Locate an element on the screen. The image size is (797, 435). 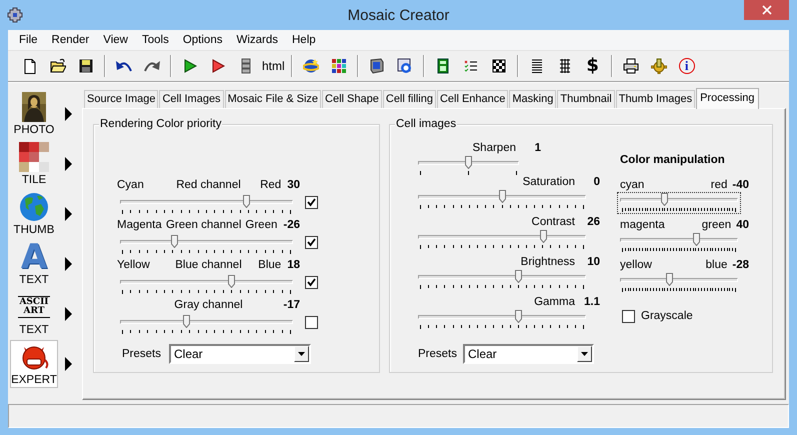
check-icon is located at coordinates (311, 282).